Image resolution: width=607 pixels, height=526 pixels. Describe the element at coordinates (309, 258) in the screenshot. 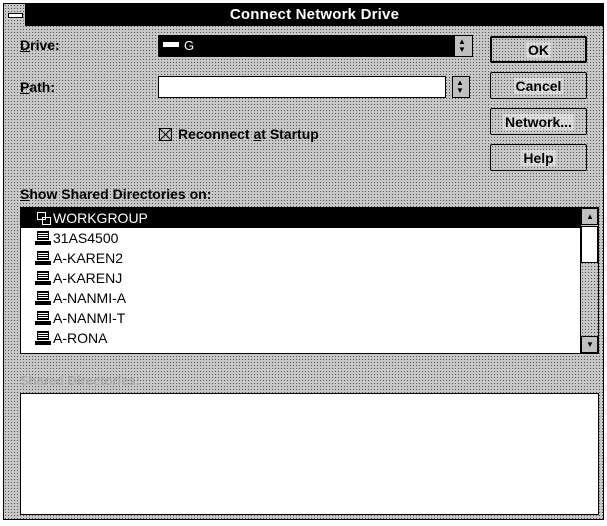

I see `list-item: A-KAREN2` at that location.